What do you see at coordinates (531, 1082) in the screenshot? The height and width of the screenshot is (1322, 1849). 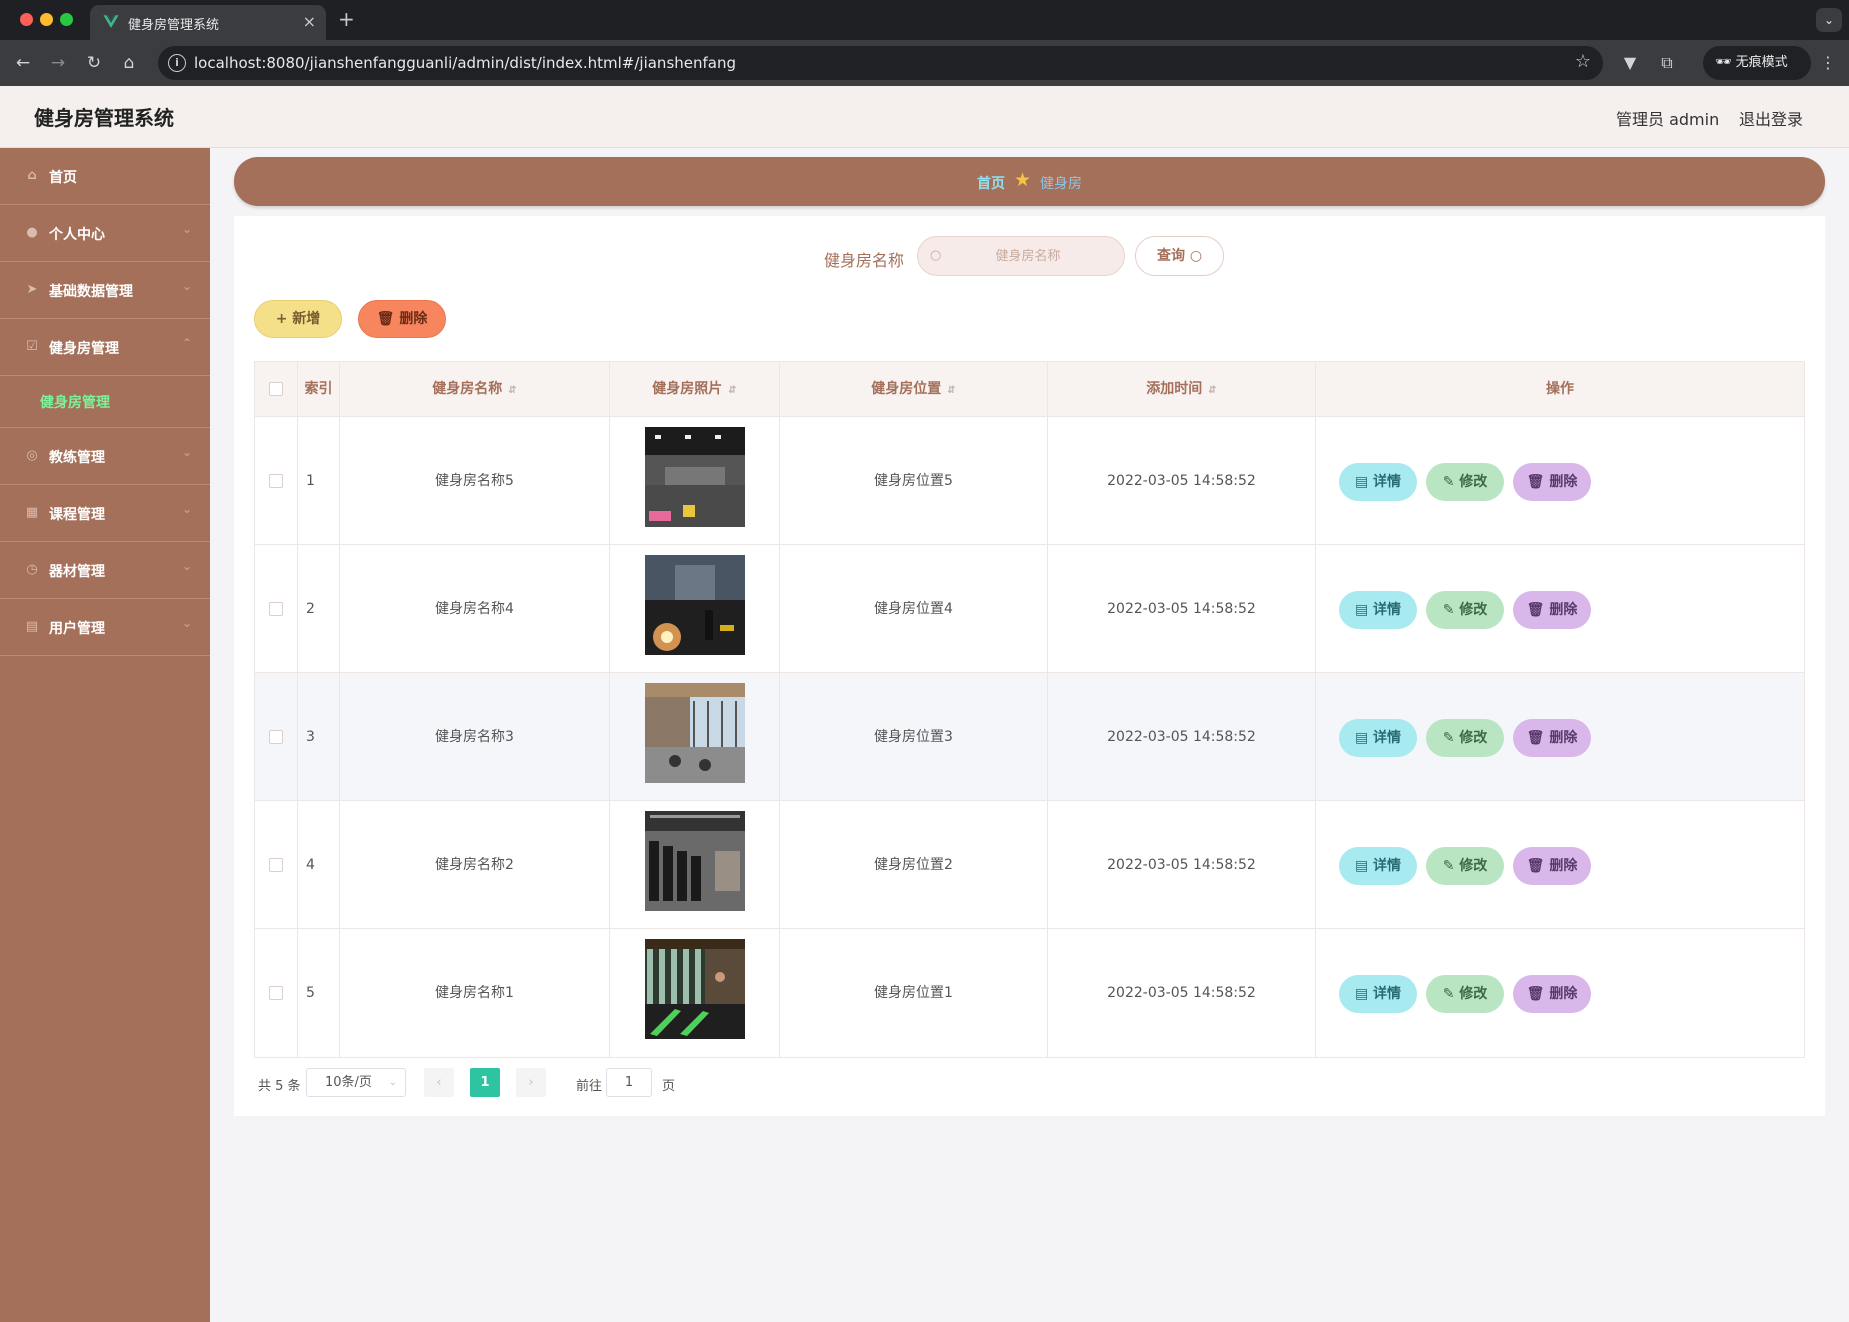 I see `next-page-button: ›` at bounding box center [531, 1082].